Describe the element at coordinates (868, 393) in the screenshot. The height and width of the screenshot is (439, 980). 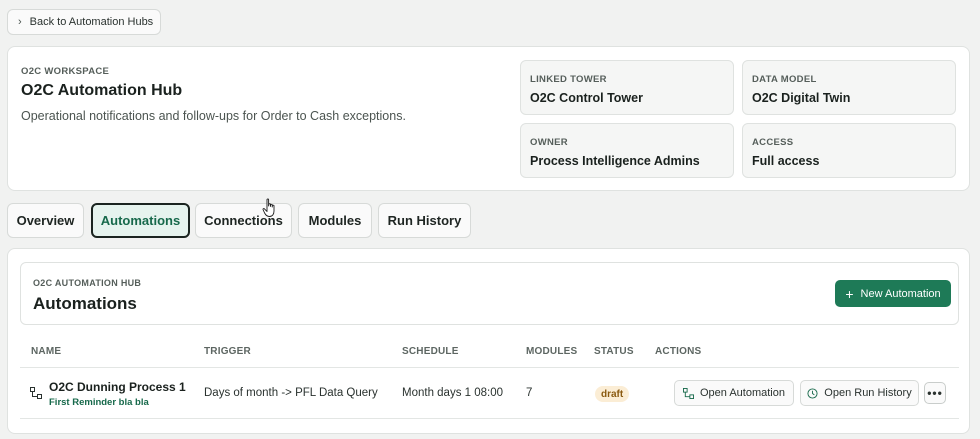
I see `open-run-history-label: Open Run History` at that location.